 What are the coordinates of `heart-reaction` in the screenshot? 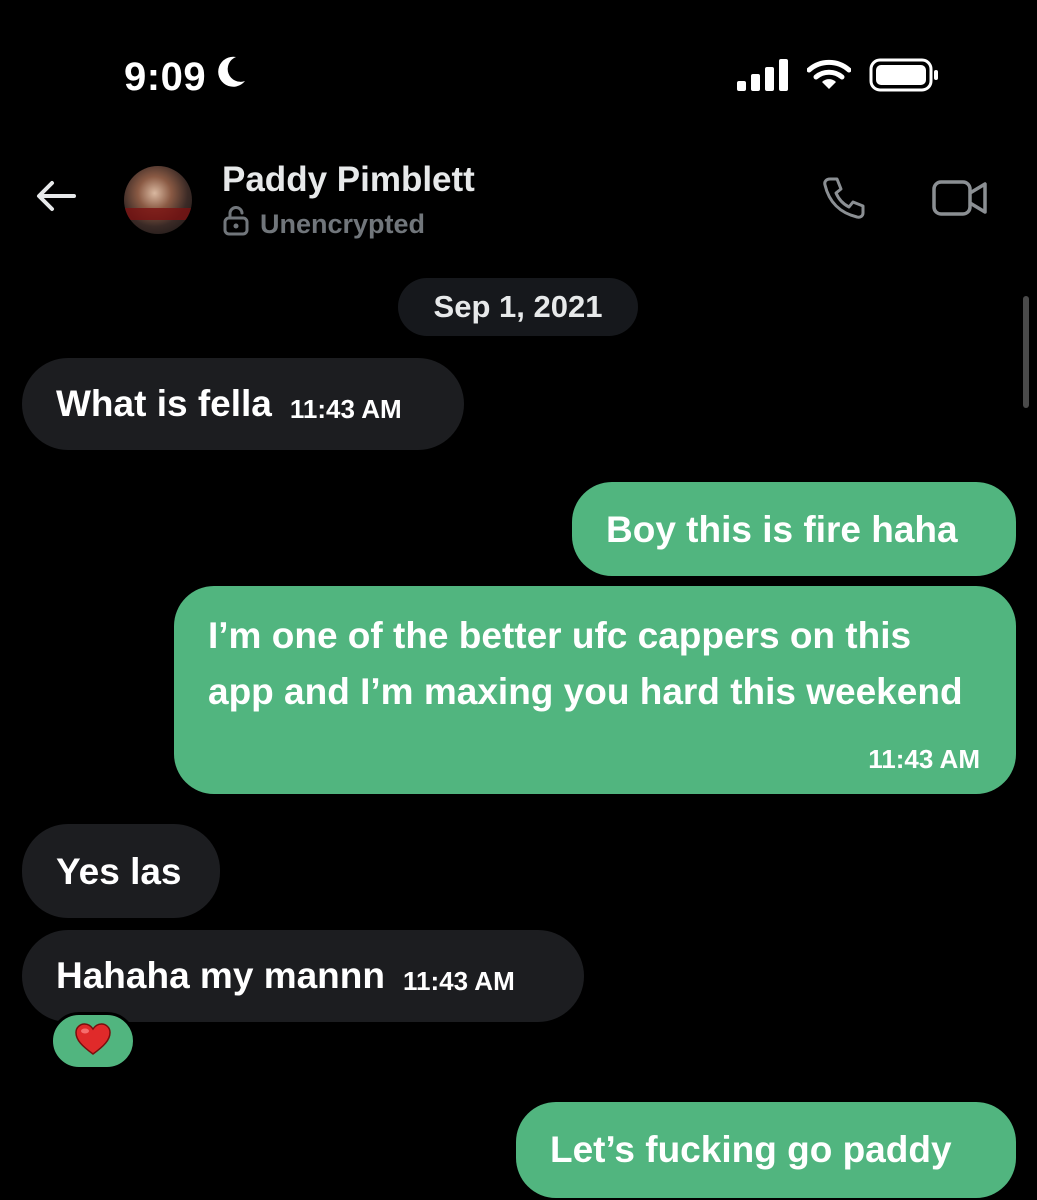 It's located at (93, 1041).